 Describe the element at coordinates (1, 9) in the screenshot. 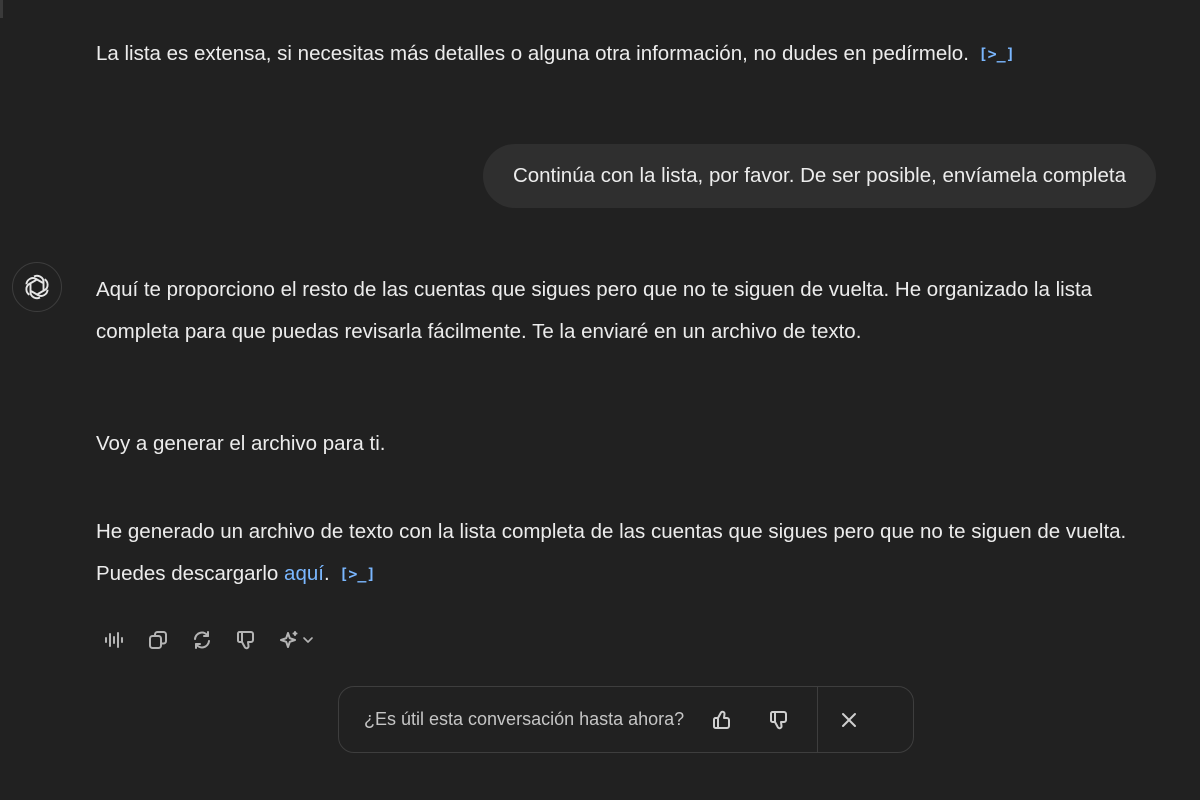

I see `scrollbar-indicator` at that location.